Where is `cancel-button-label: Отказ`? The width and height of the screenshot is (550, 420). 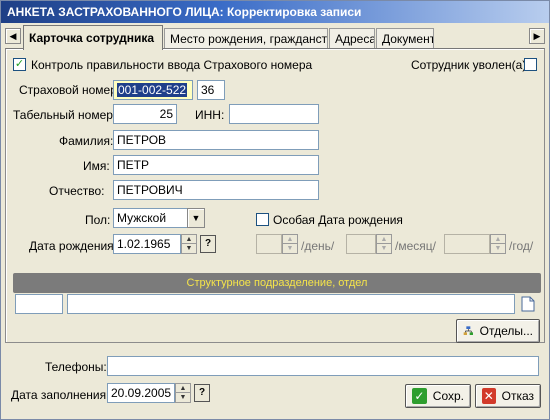 cancel-button-label: Отказ is located at coordinates (517, 396).